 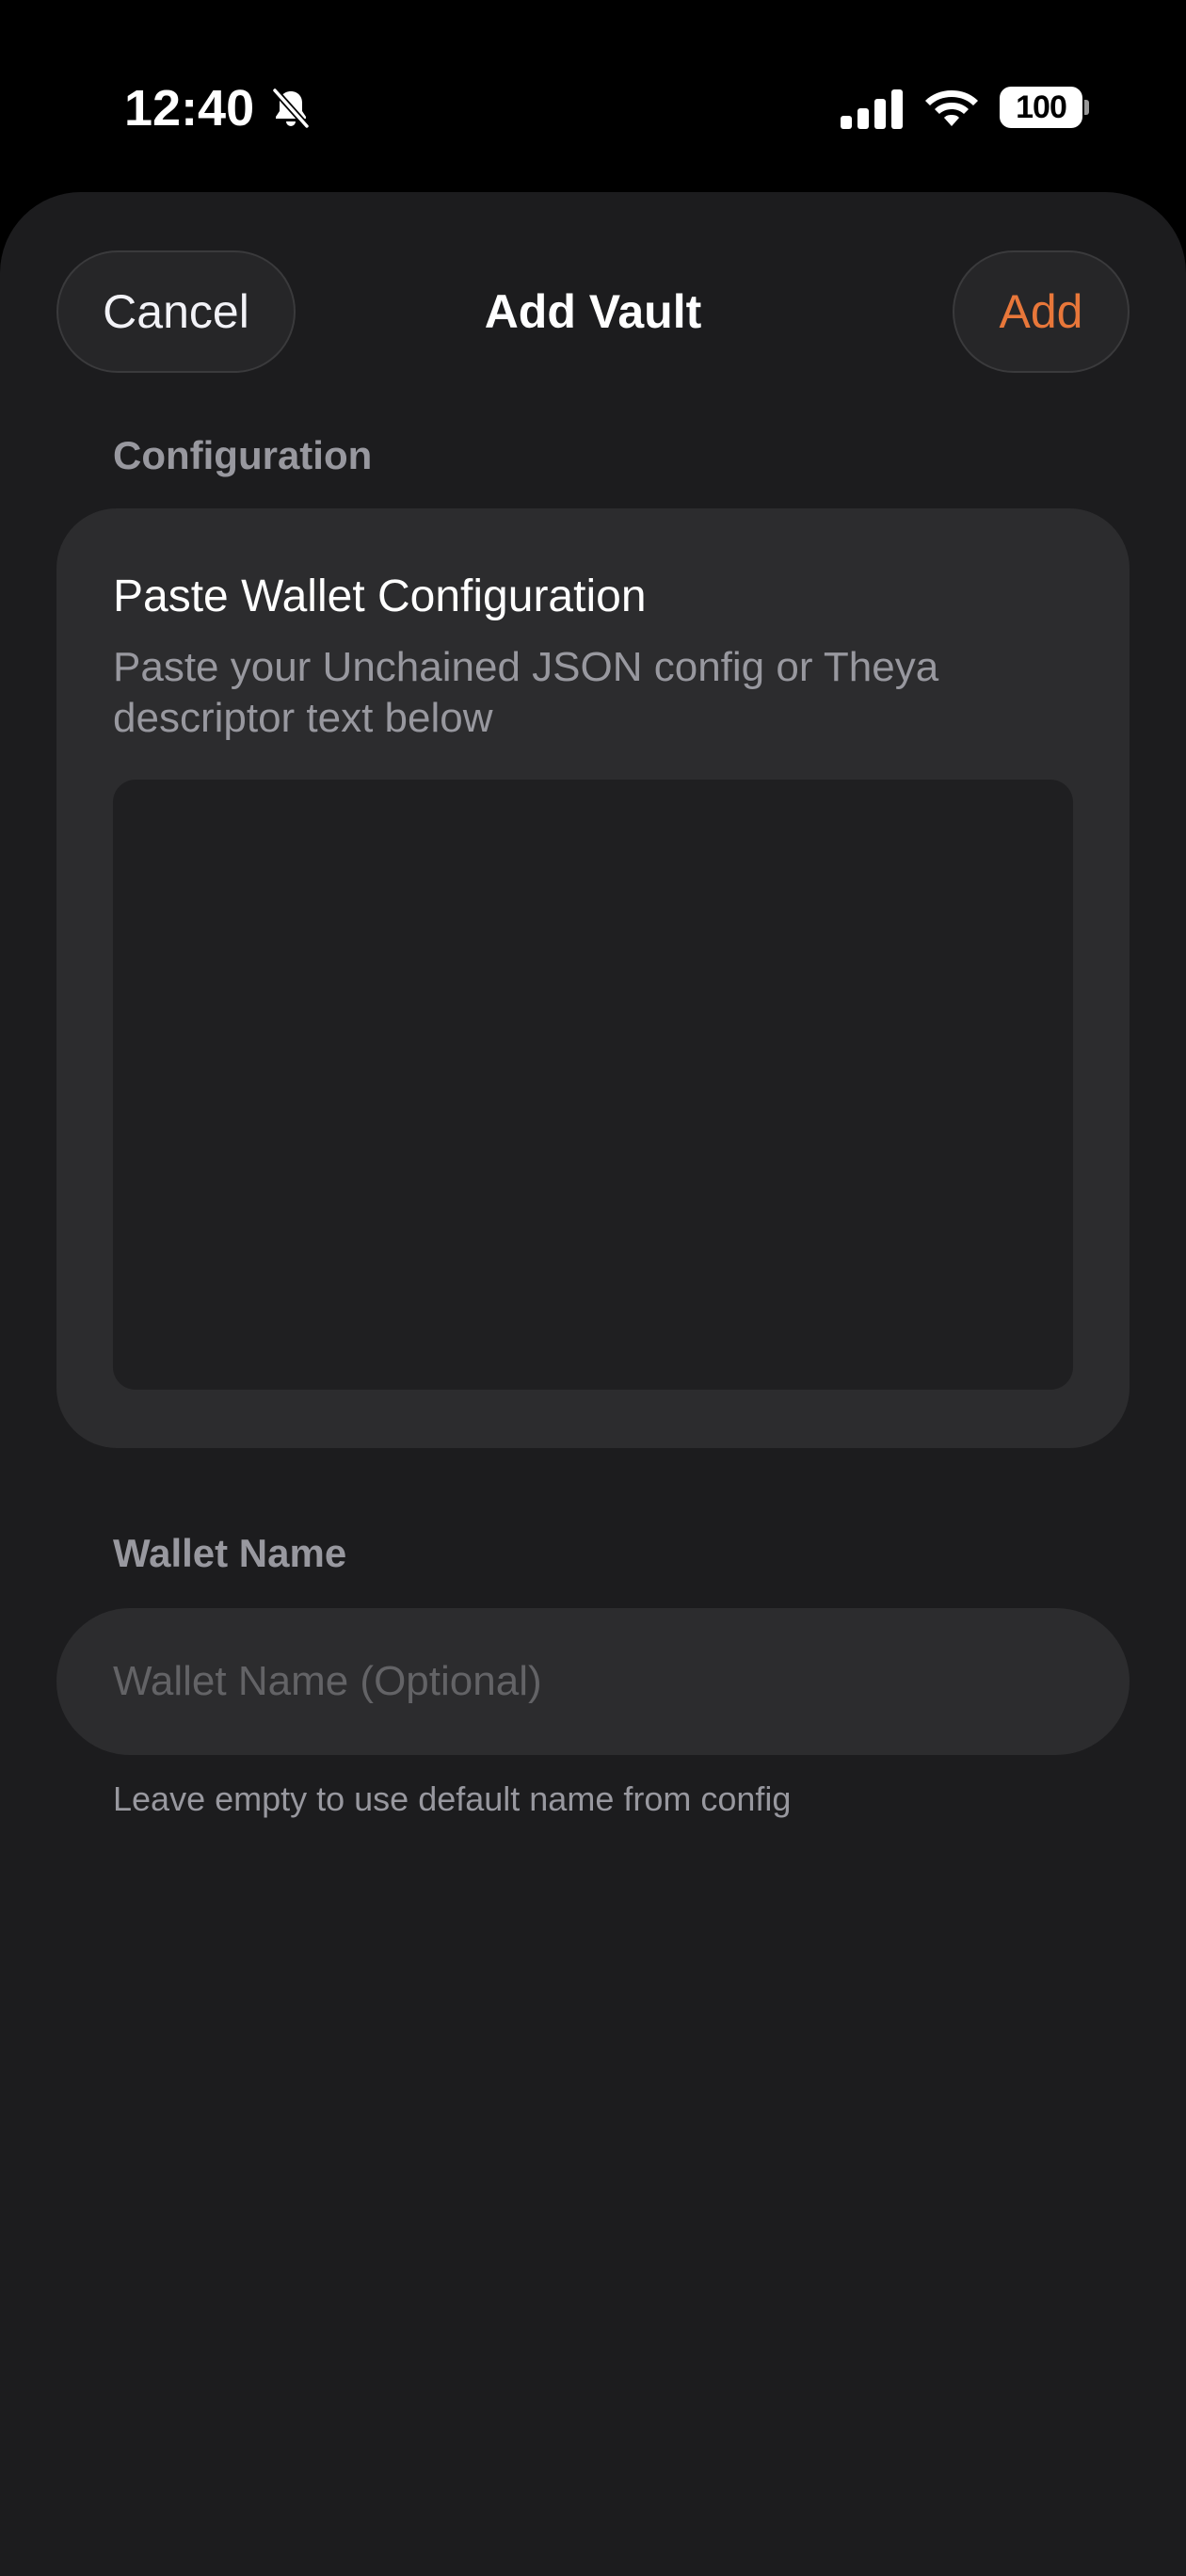 I want to click on battery-tip, so click(x=1086, y=107).